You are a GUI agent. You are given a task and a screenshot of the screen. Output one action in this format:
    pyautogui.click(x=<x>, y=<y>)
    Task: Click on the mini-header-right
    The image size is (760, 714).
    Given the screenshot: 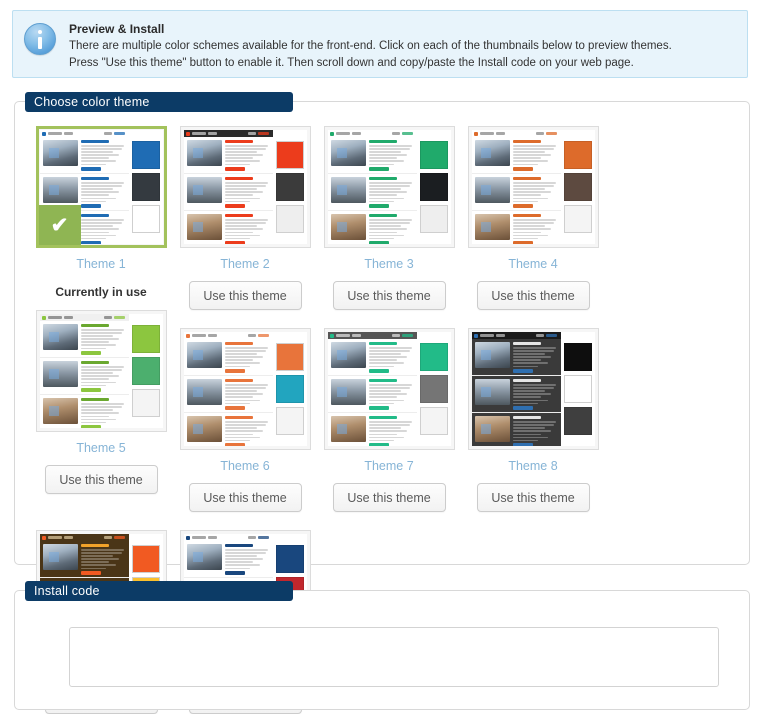 What is the action you would take?
    pyautogui.click(x=115, y=317)
    